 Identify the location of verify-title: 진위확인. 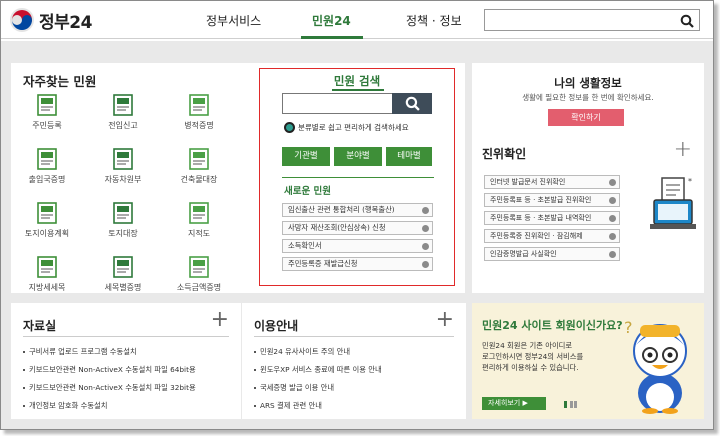
(504, 154).